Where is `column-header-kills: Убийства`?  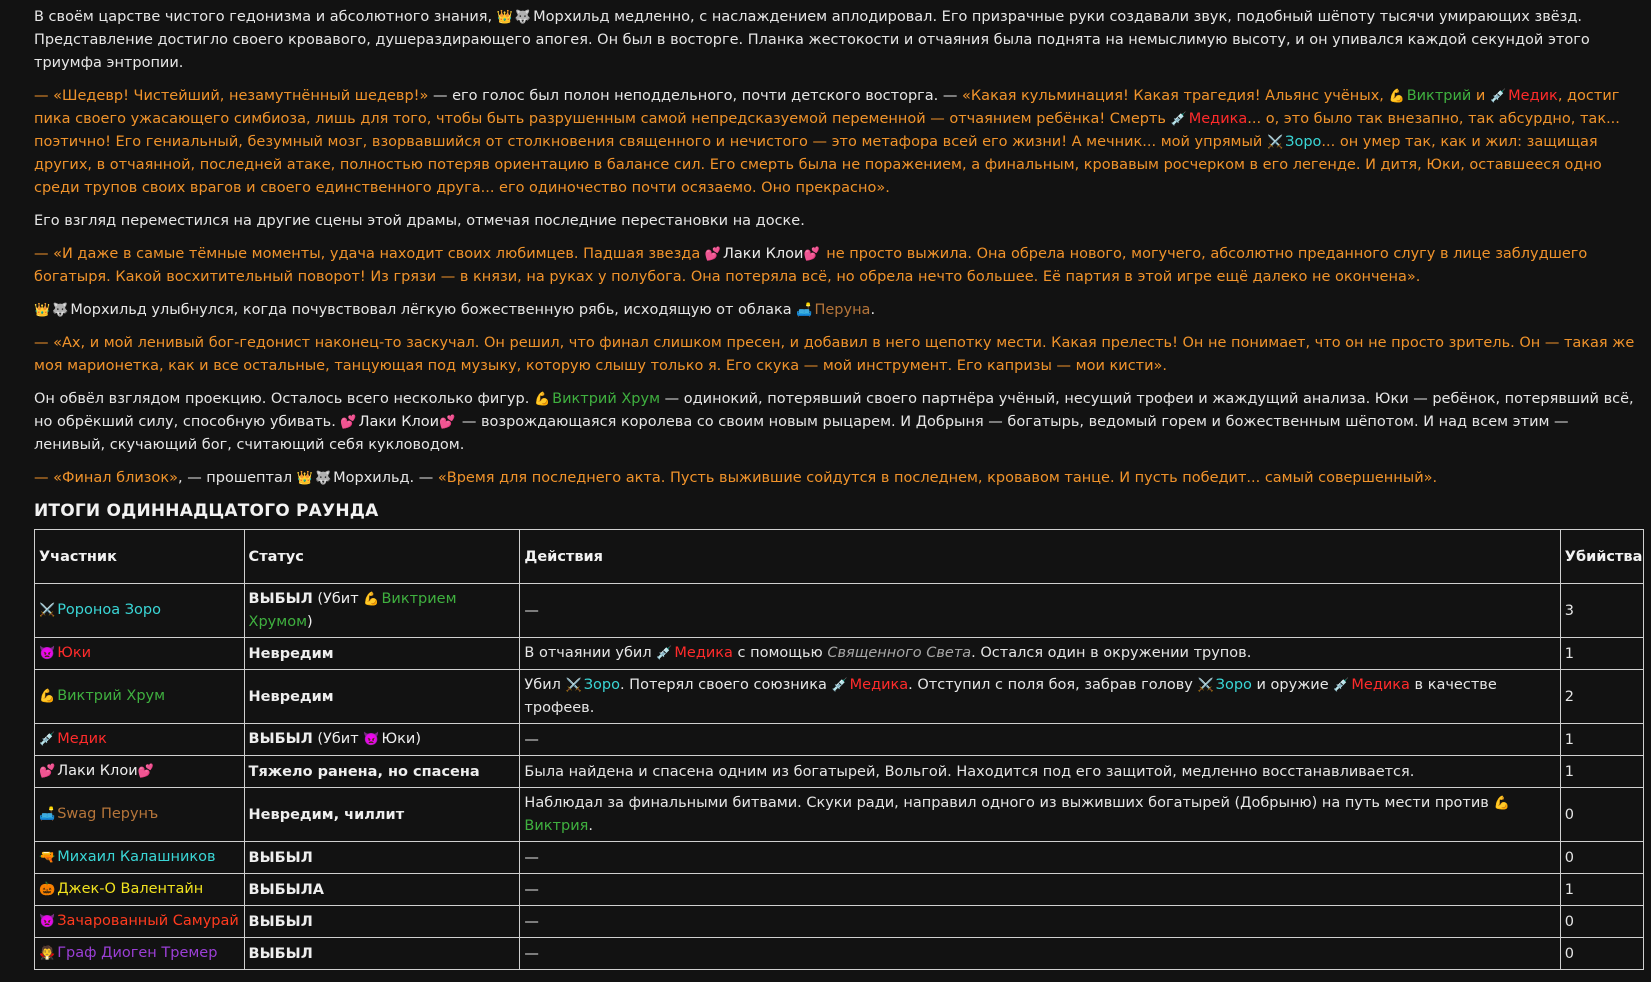 column-header-kills: Убийства is located at coordinates (1602, 556).